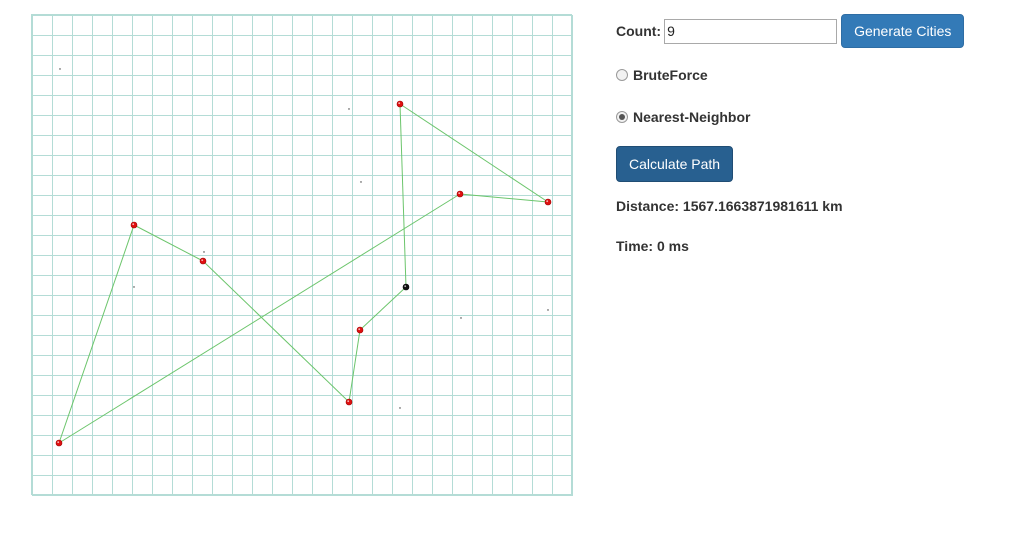 The width and height of the screenshot is (1019, 537). Describe the element at coordinates (903, 31) in the screenshot. I see `generate-cities-button: Generate Cities` at that location.